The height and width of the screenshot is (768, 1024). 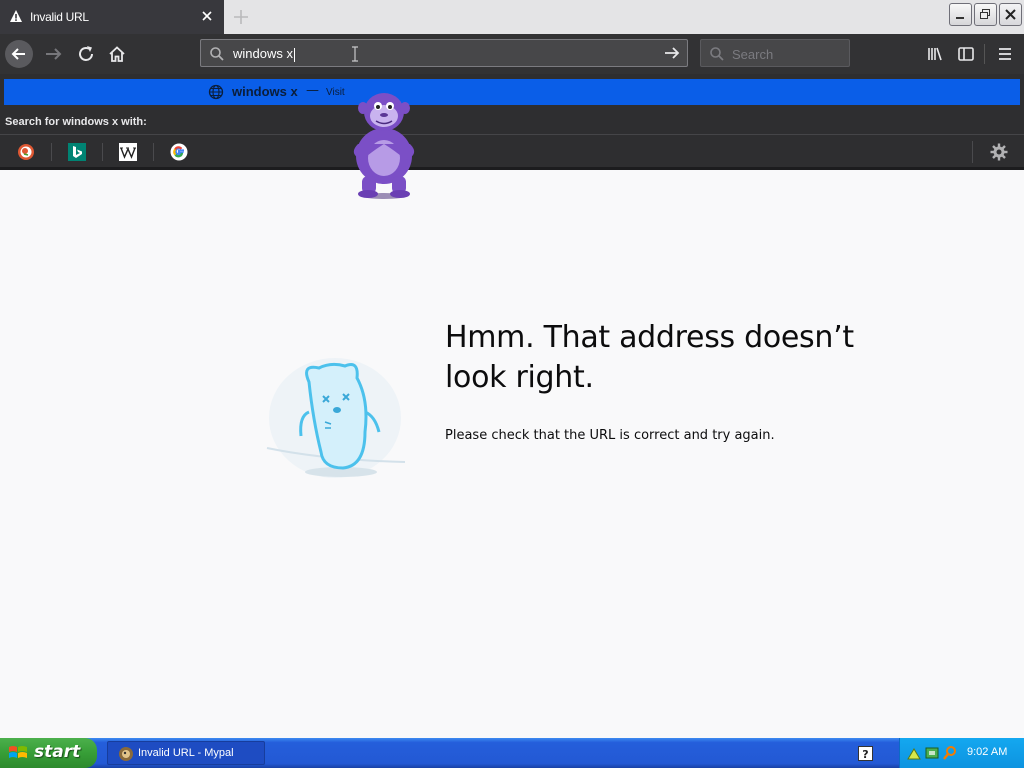 I want to click on minimize-icon, so click(x=960, y=18).